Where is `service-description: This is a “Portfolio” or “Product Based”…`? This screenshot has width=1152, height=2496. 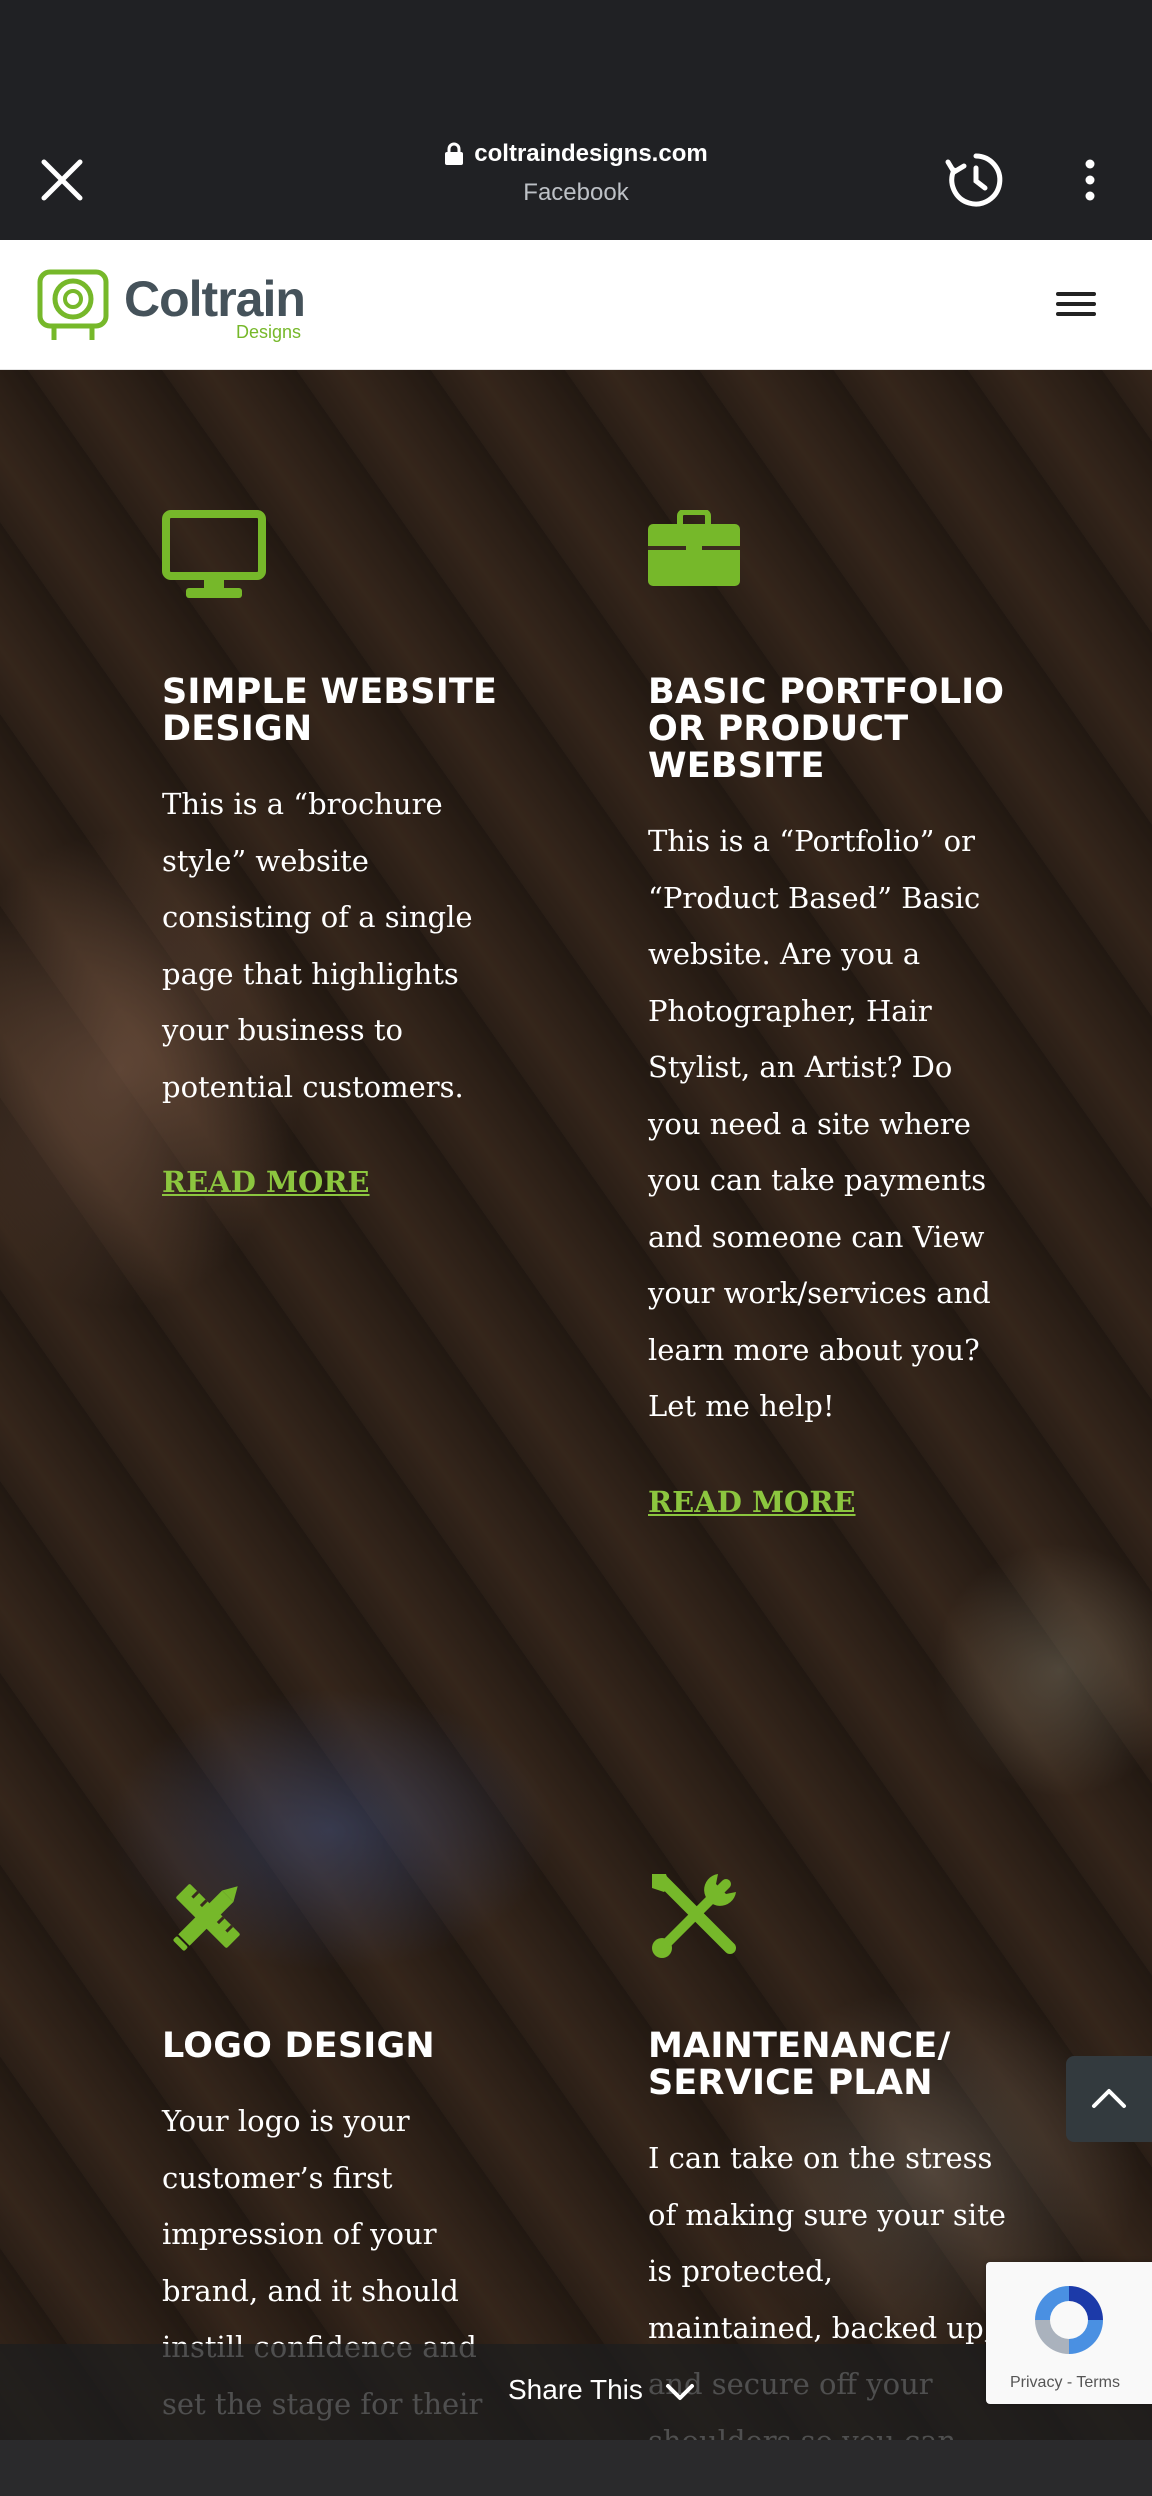 service-description: This is a “Portfolio” or “Product Based”… is located at coordinates (819, 1123).